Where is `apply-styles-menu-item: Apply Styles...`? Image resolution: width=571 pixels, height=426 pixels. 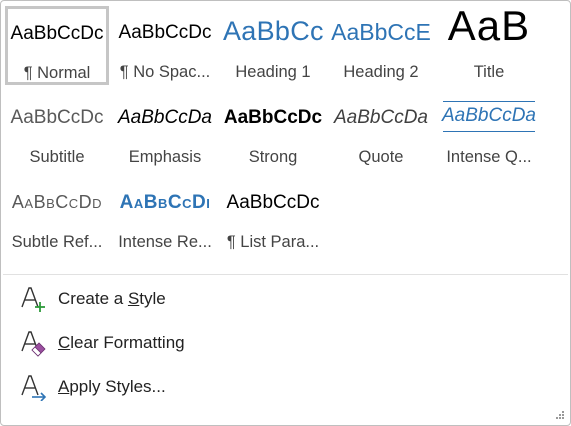
apply-styles-menu-item: Apply Styles... is located at coordinates (285, 387).